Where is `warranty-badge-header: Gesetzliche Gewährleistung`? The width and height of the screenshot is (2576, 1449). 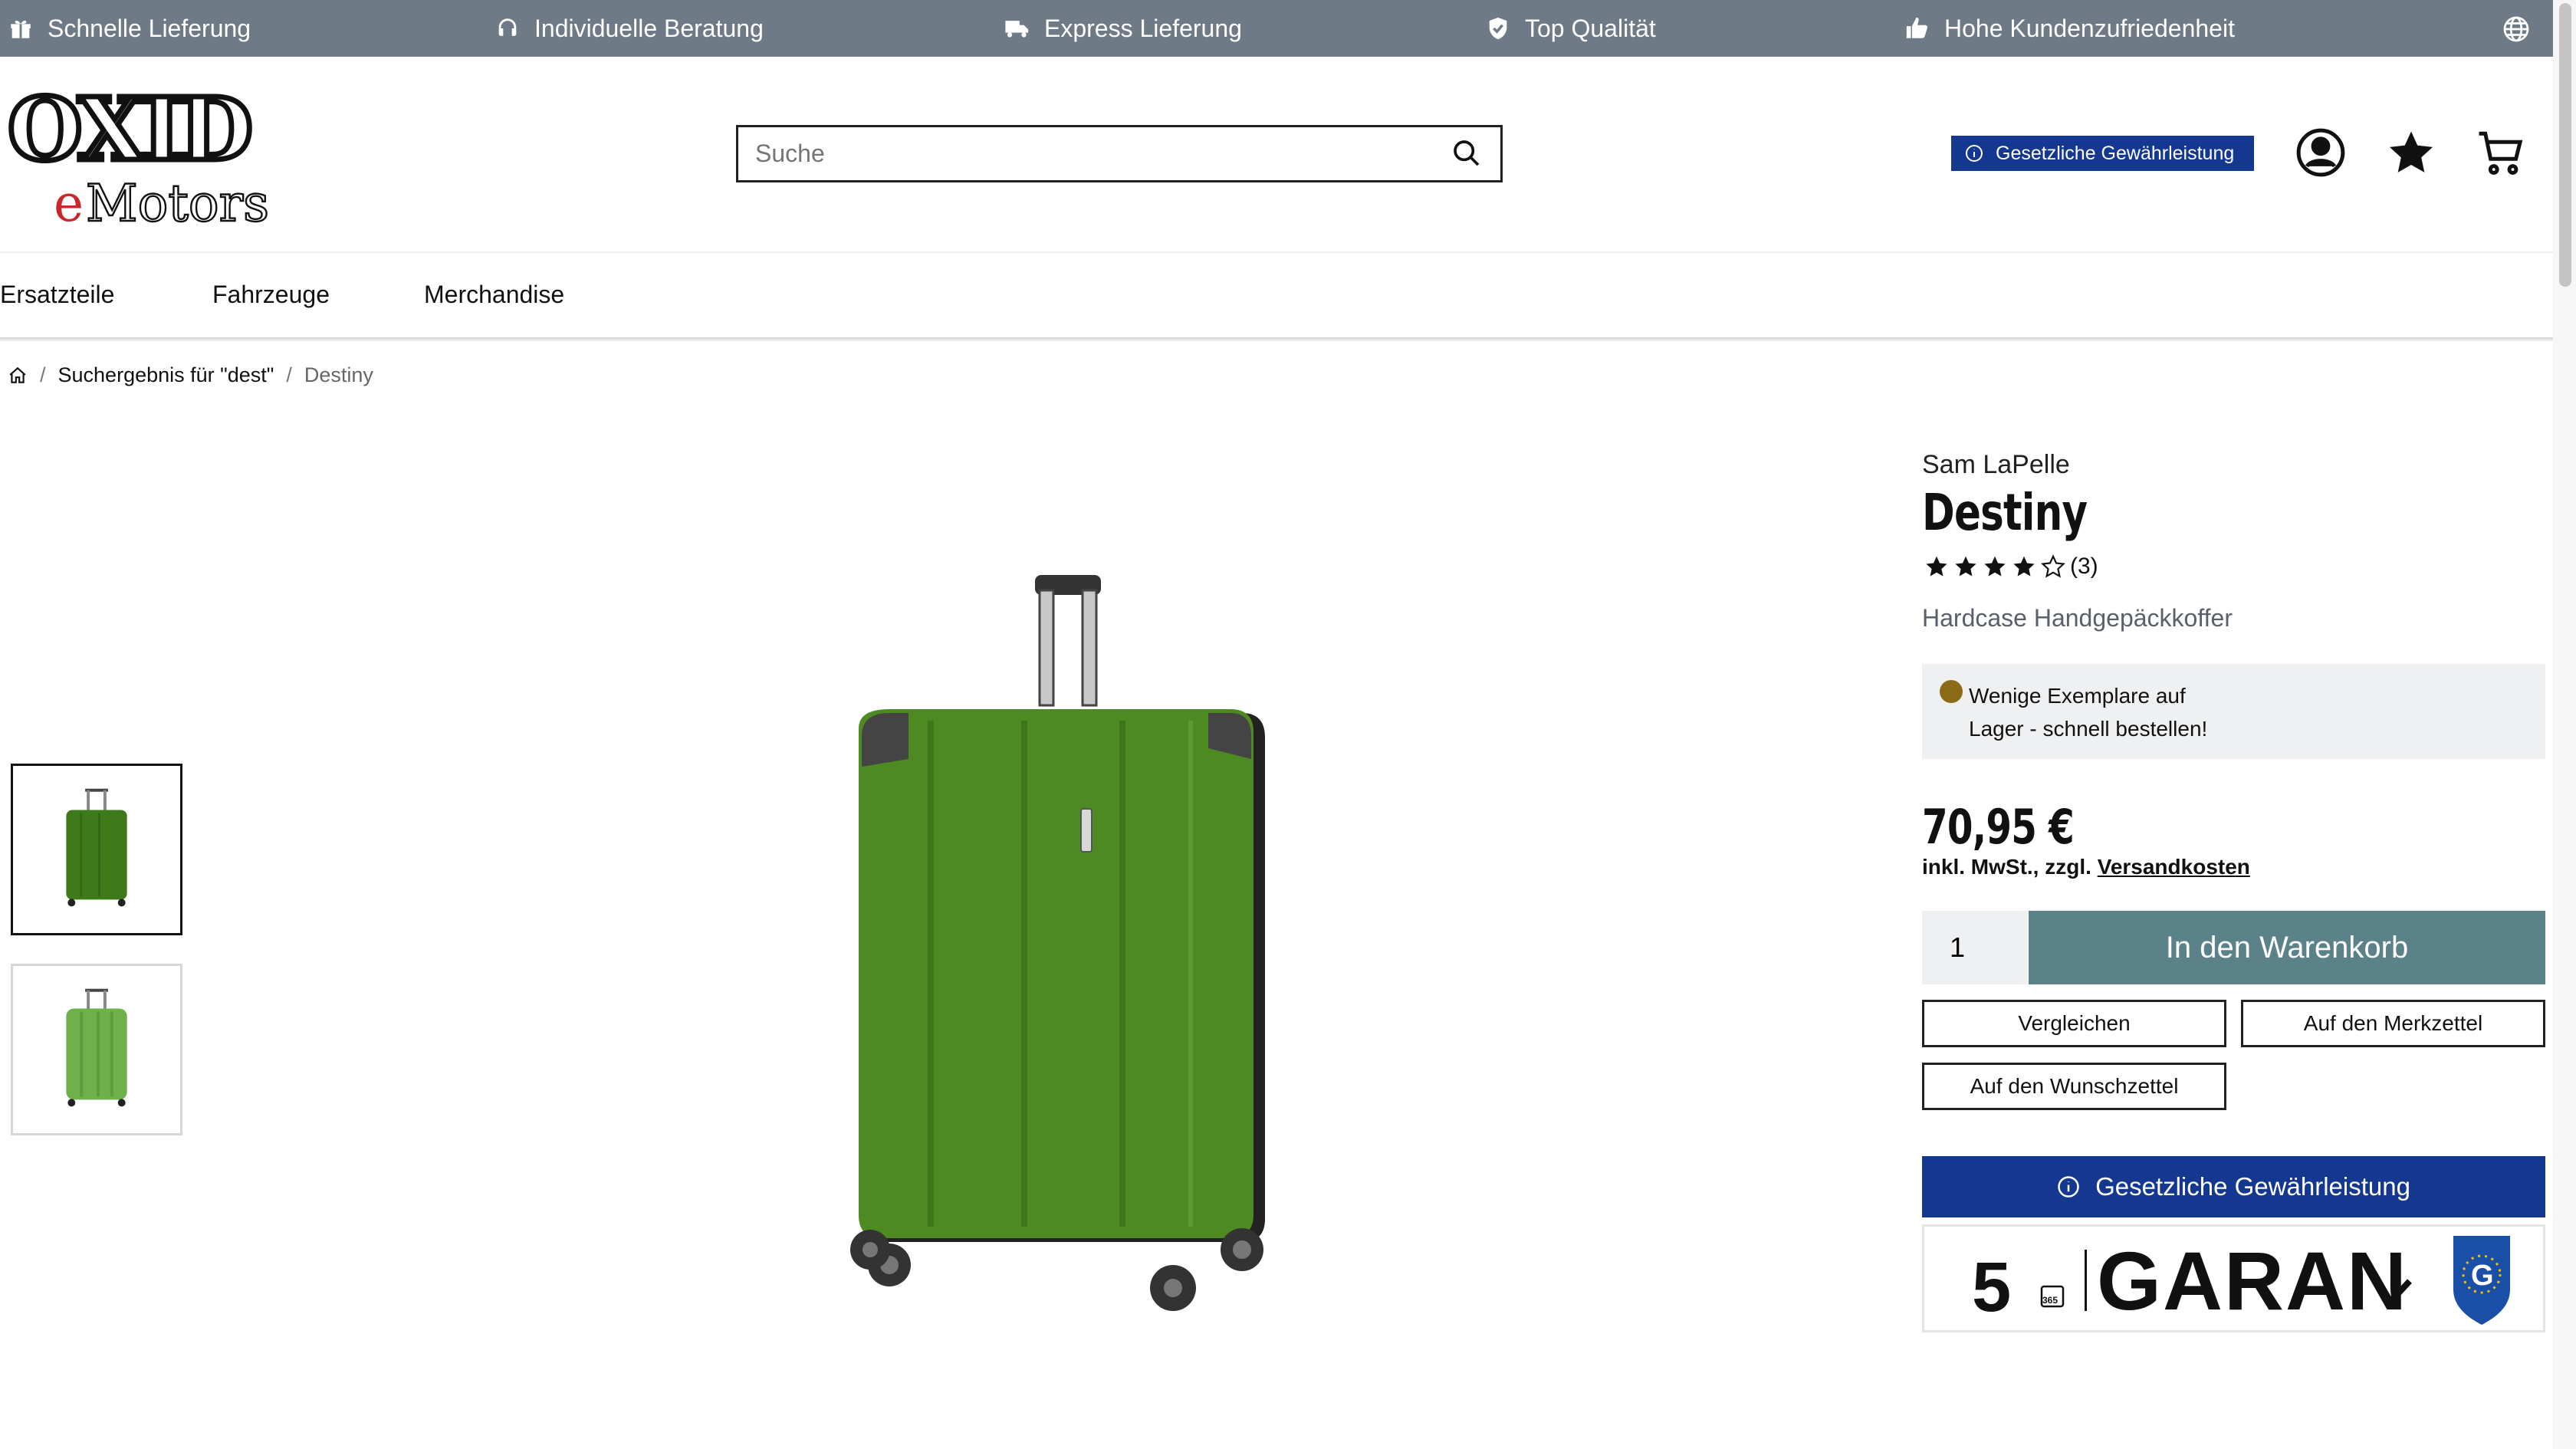
warranty-badge-header: Gesetzliche Gewährleistung is located at coordinates (2102, 154).